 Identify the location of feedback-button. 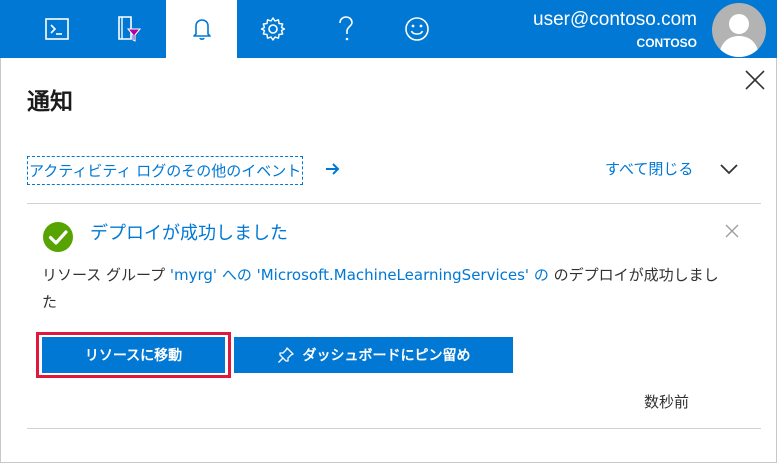
(416, 29).